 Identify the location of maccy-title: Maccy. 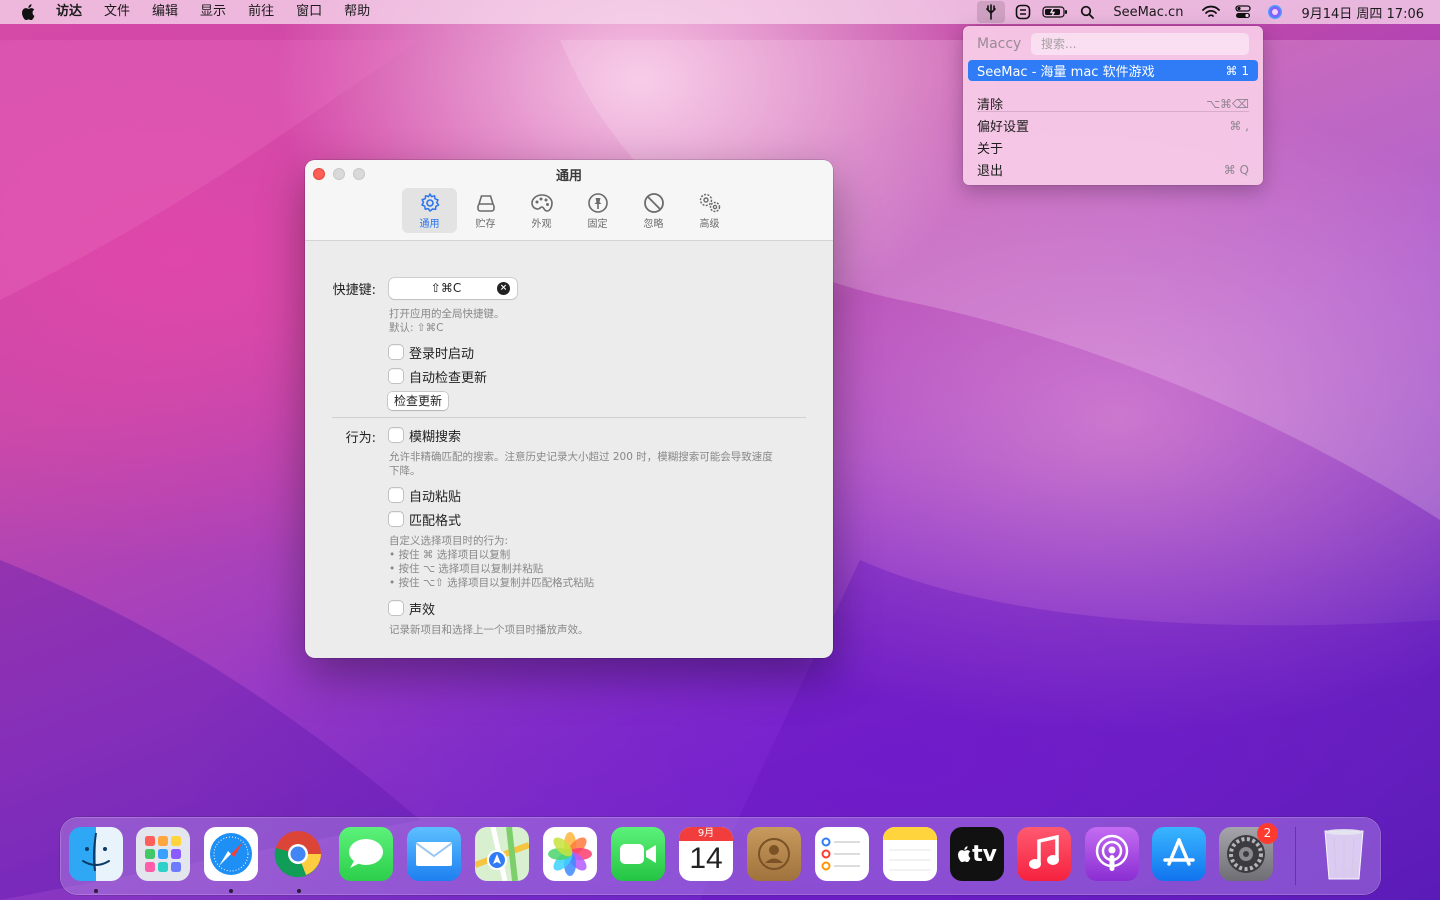
(999, 44).